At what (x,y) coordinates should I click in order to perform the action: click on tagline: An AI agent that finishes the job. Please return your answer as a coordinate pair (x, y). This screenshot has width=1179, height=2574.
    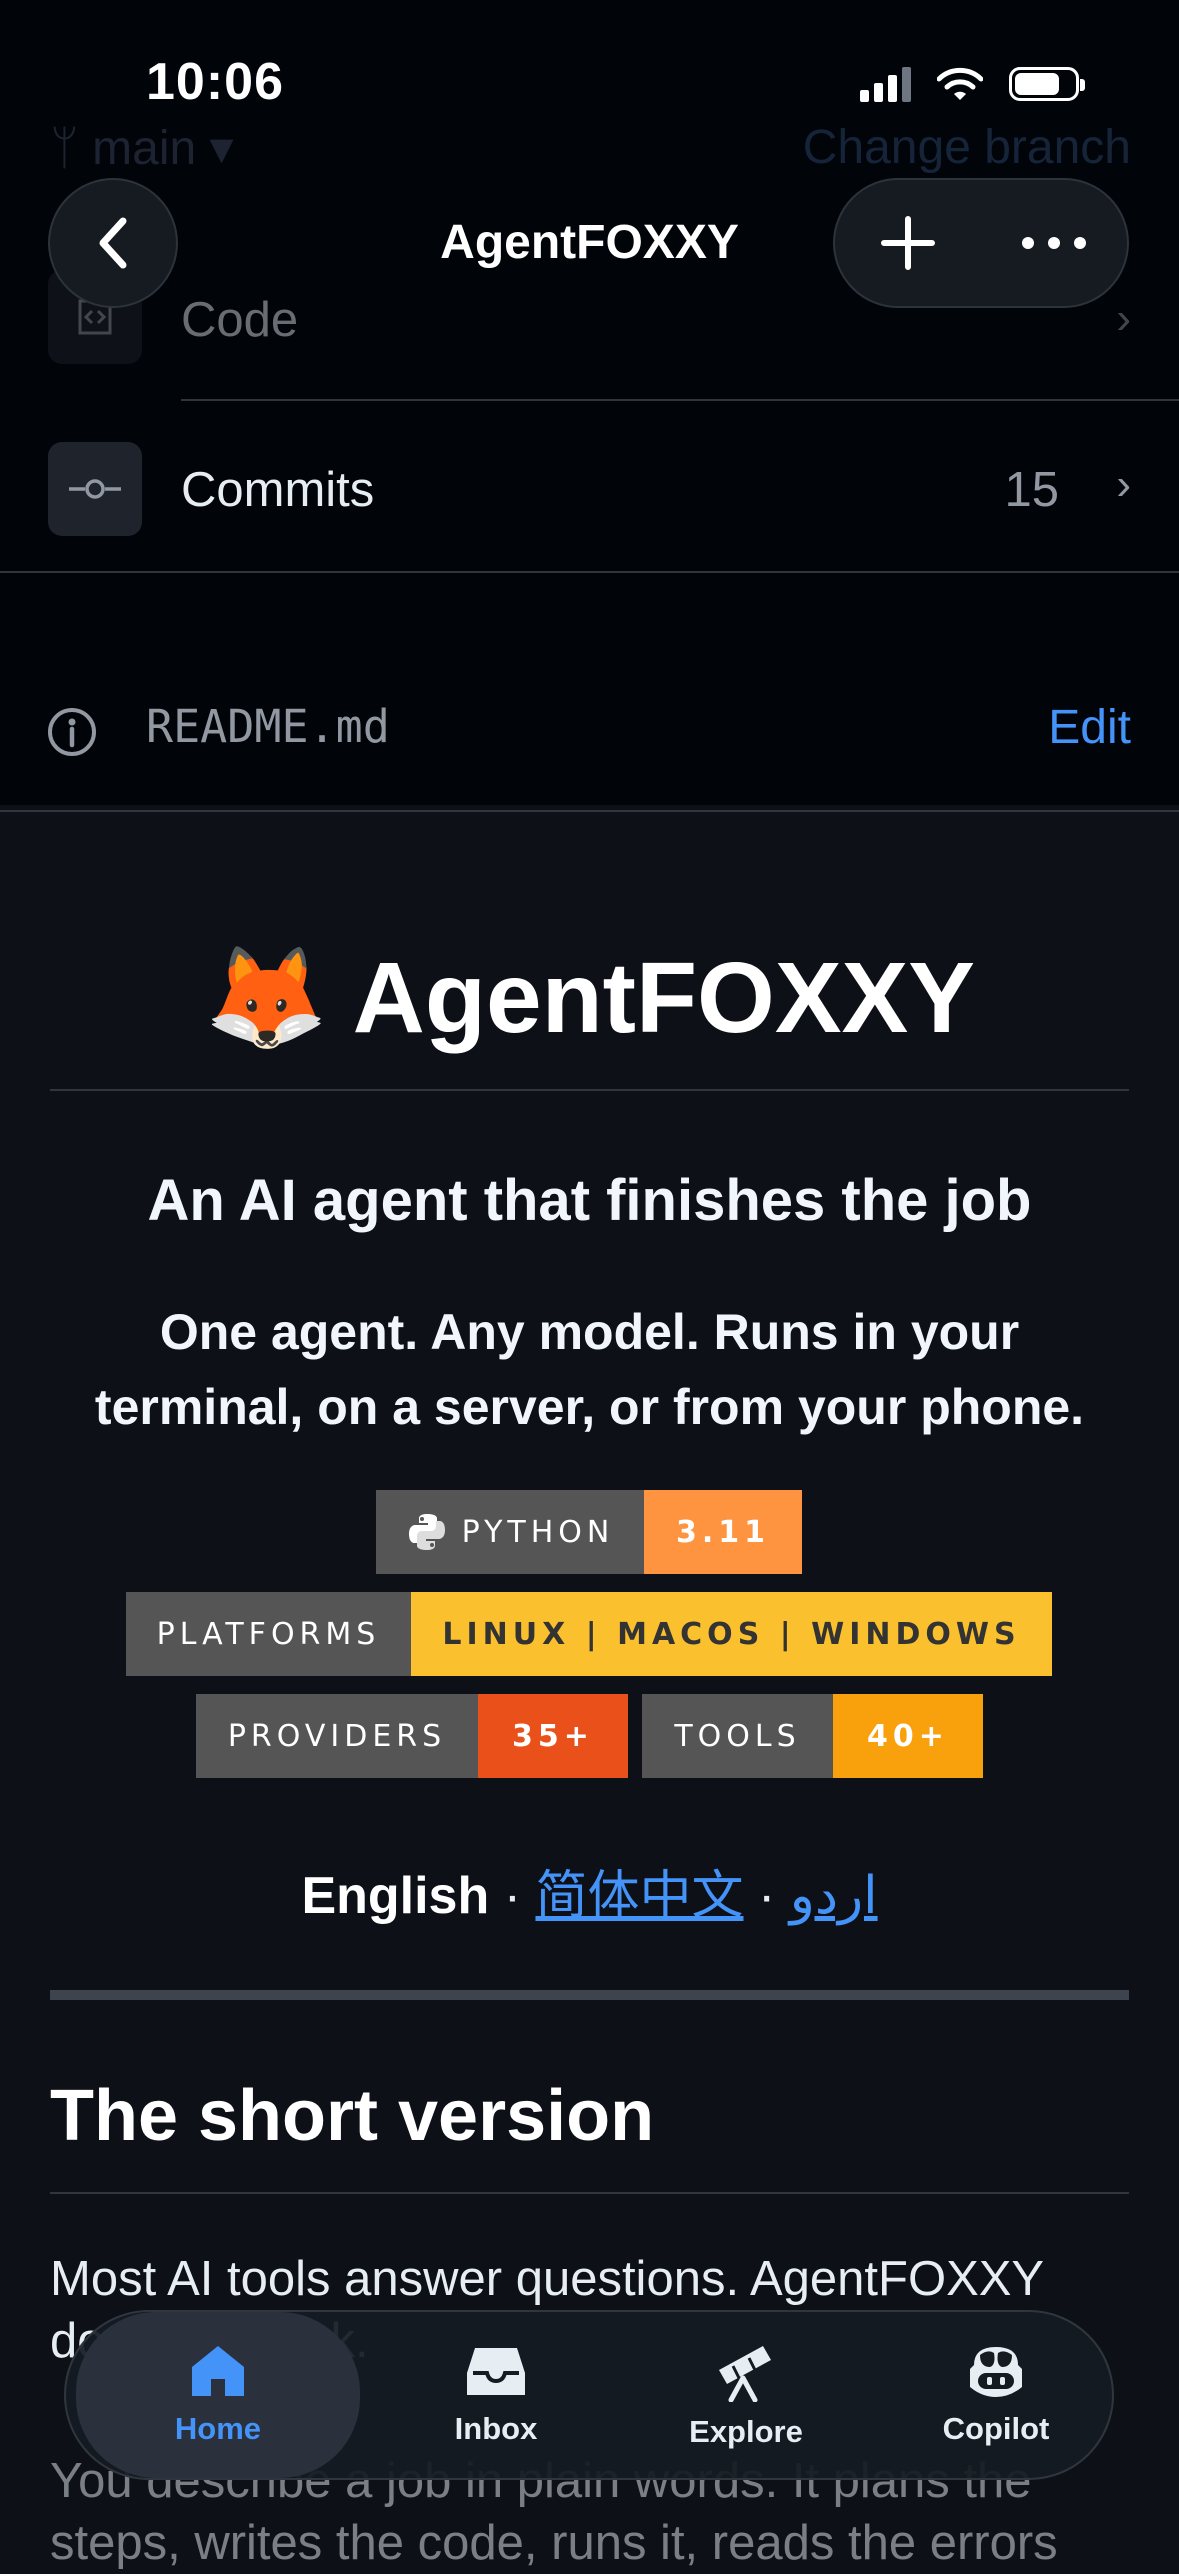
    Looking at the image, I should click on (589, 1200).